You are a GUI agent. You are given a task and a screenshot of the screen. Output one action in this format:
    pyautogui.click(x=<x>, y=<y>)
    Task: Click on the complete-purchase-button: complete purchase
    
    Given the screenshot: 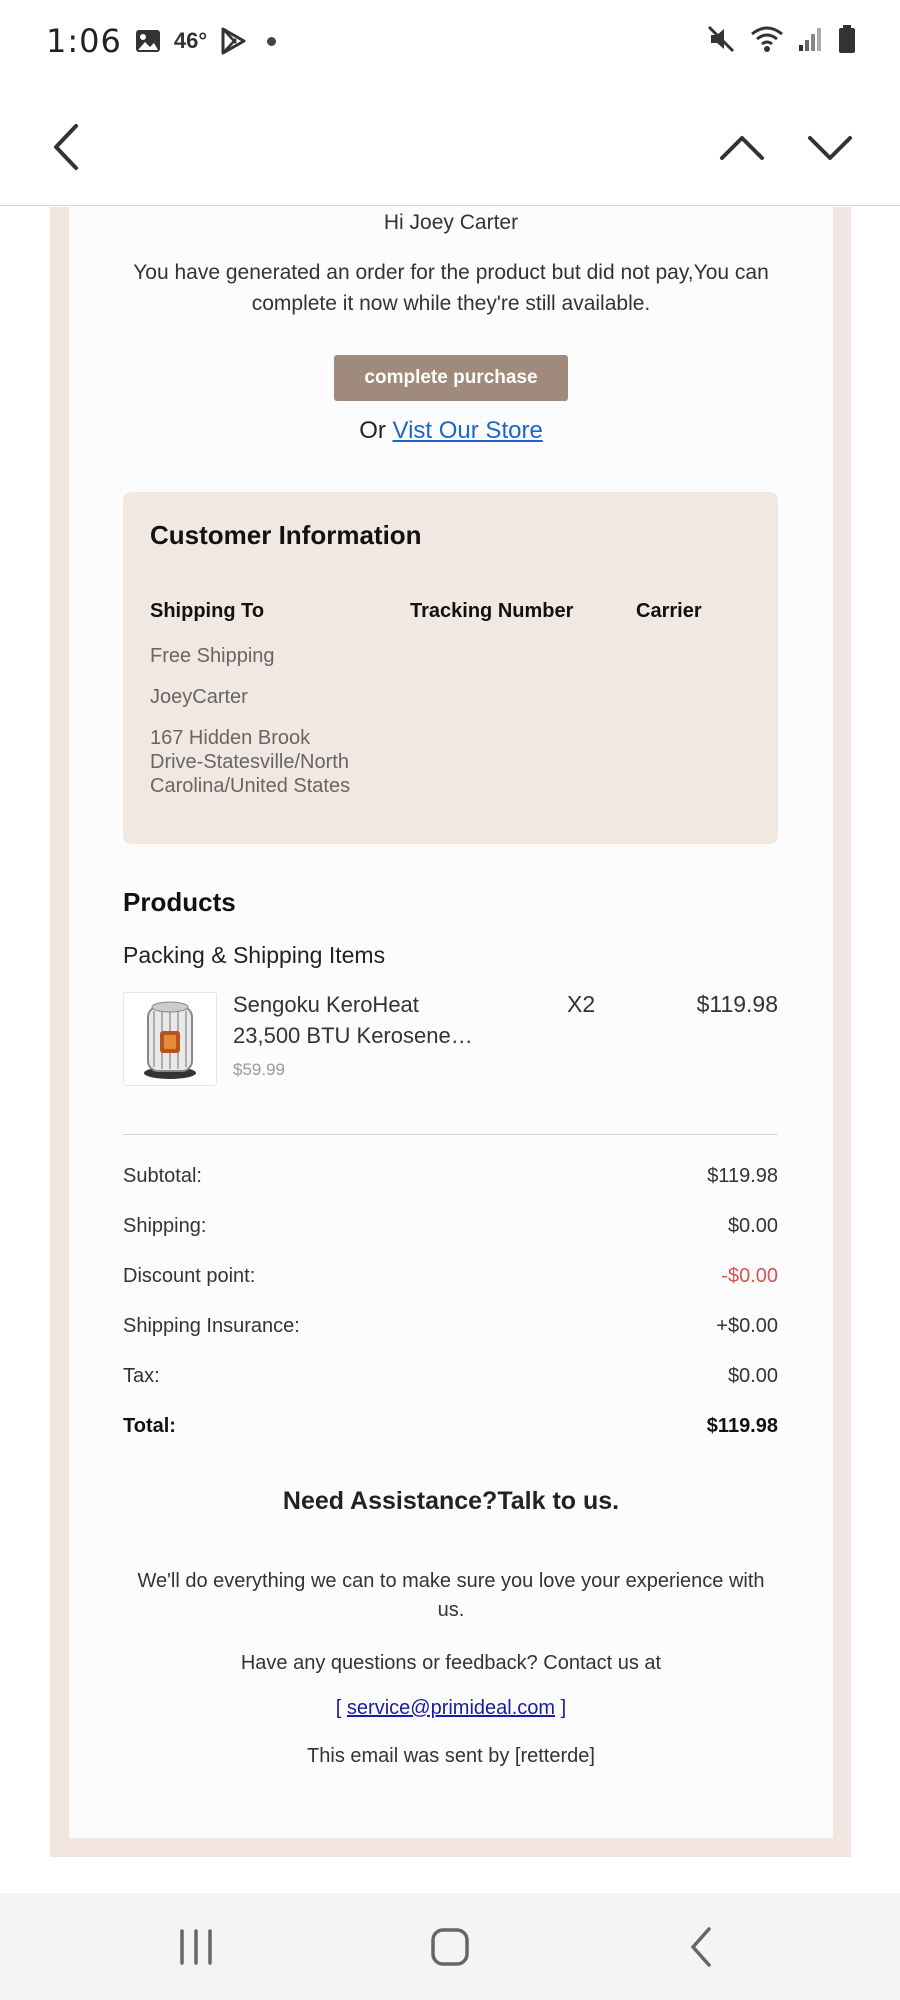 What is the action you would take?
    pyautogui.click(x=451, y=378)
    